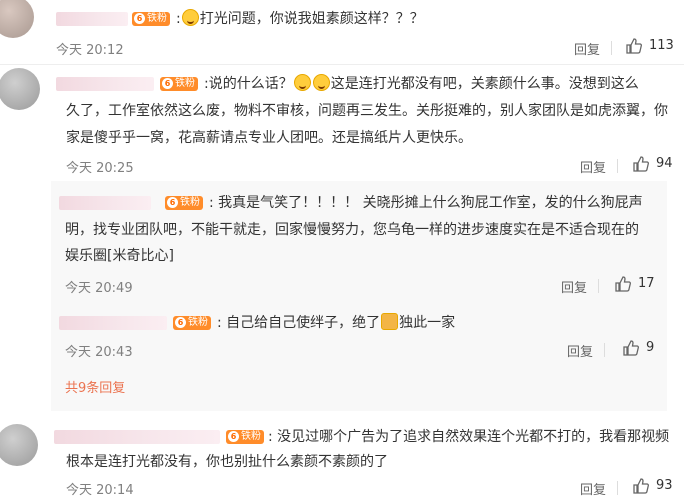 This screenshot has height=500, width=684. I want to click on like-button: 94, so click(656, 164).